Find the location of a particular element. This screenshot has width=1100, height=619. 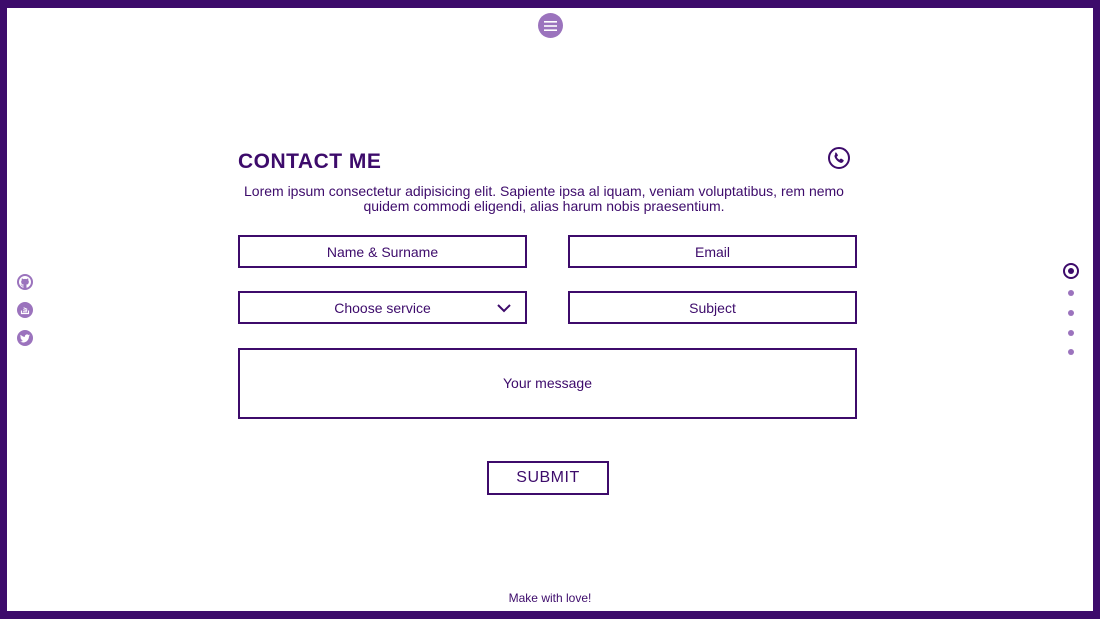

name-field is located at coordinates (382, 251).